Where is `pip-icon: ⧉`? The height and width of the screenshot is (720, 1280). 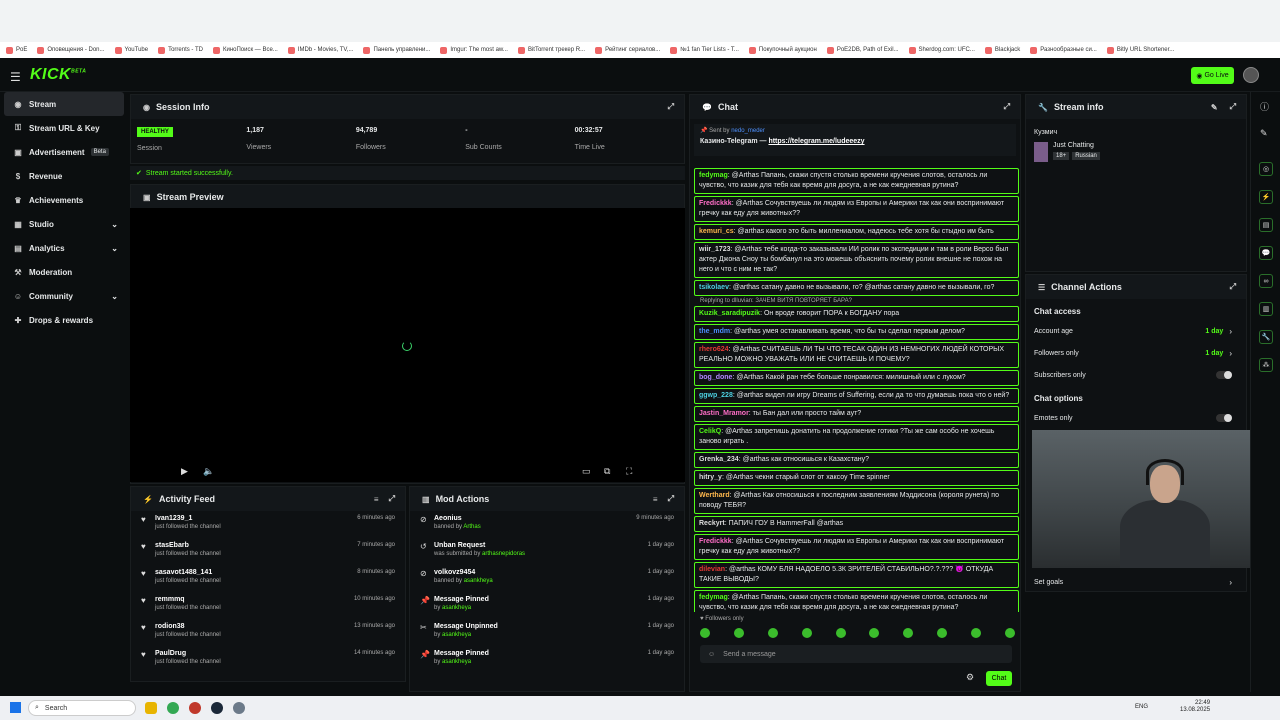 pip-icon: ⧉ is located at coordinates (607, 471).